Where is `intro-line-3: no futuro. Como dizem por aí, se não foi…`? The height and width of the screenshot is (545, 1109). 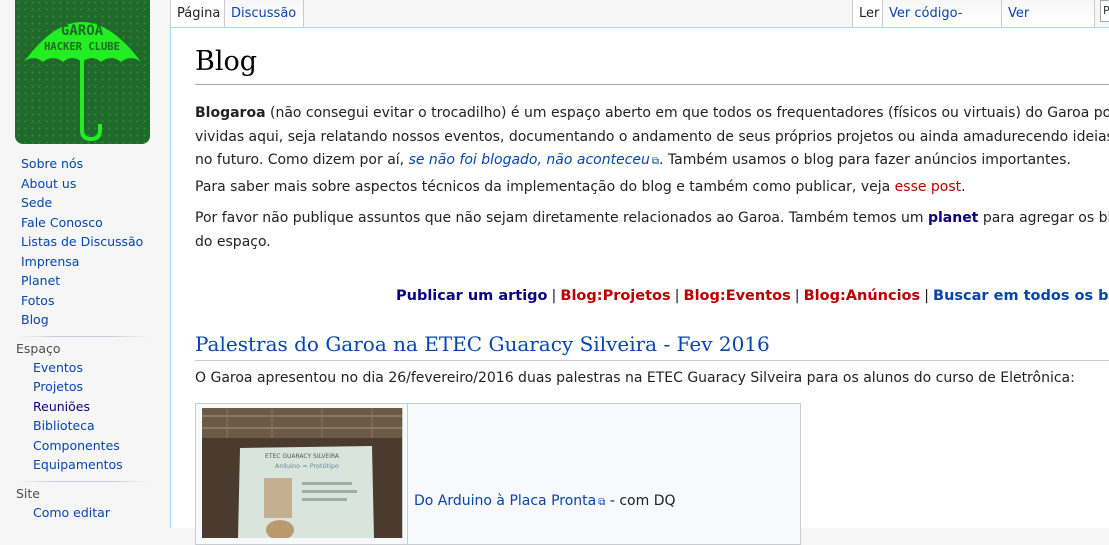 intro-line-3: no futuro. Como dizem por aí, se não foi… is located at coordinates (652, 161).